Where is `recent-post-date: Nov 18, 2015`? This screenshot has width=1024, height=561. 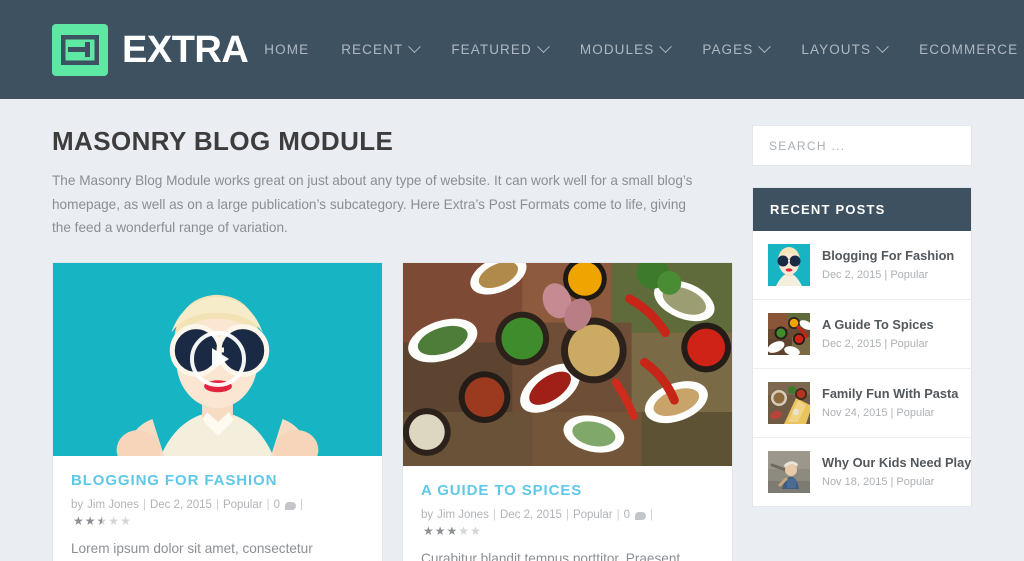
recent-post-date: Nov 18, 2015 is located at coordinates (855, 482).